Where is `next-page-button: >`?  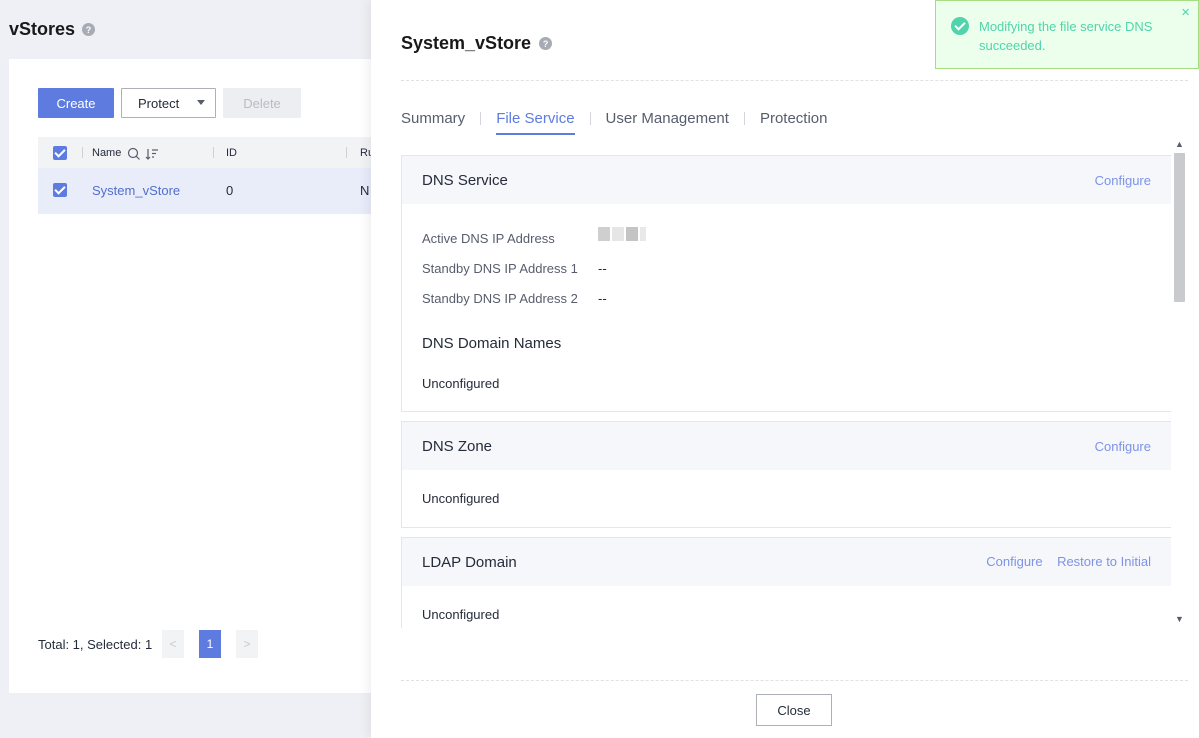
next-page-button: > is located at coordinates (247, 644).